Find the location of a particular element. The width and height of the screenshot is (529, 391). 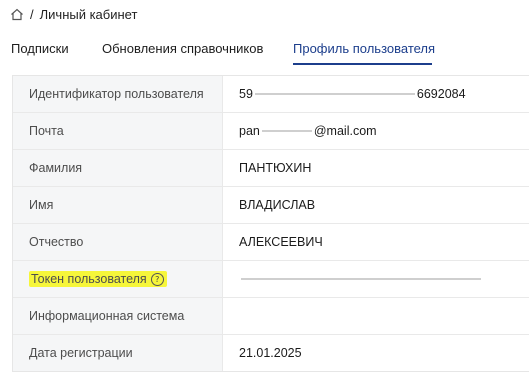

table-row: Информационная система is located at coordinates (271, 315).